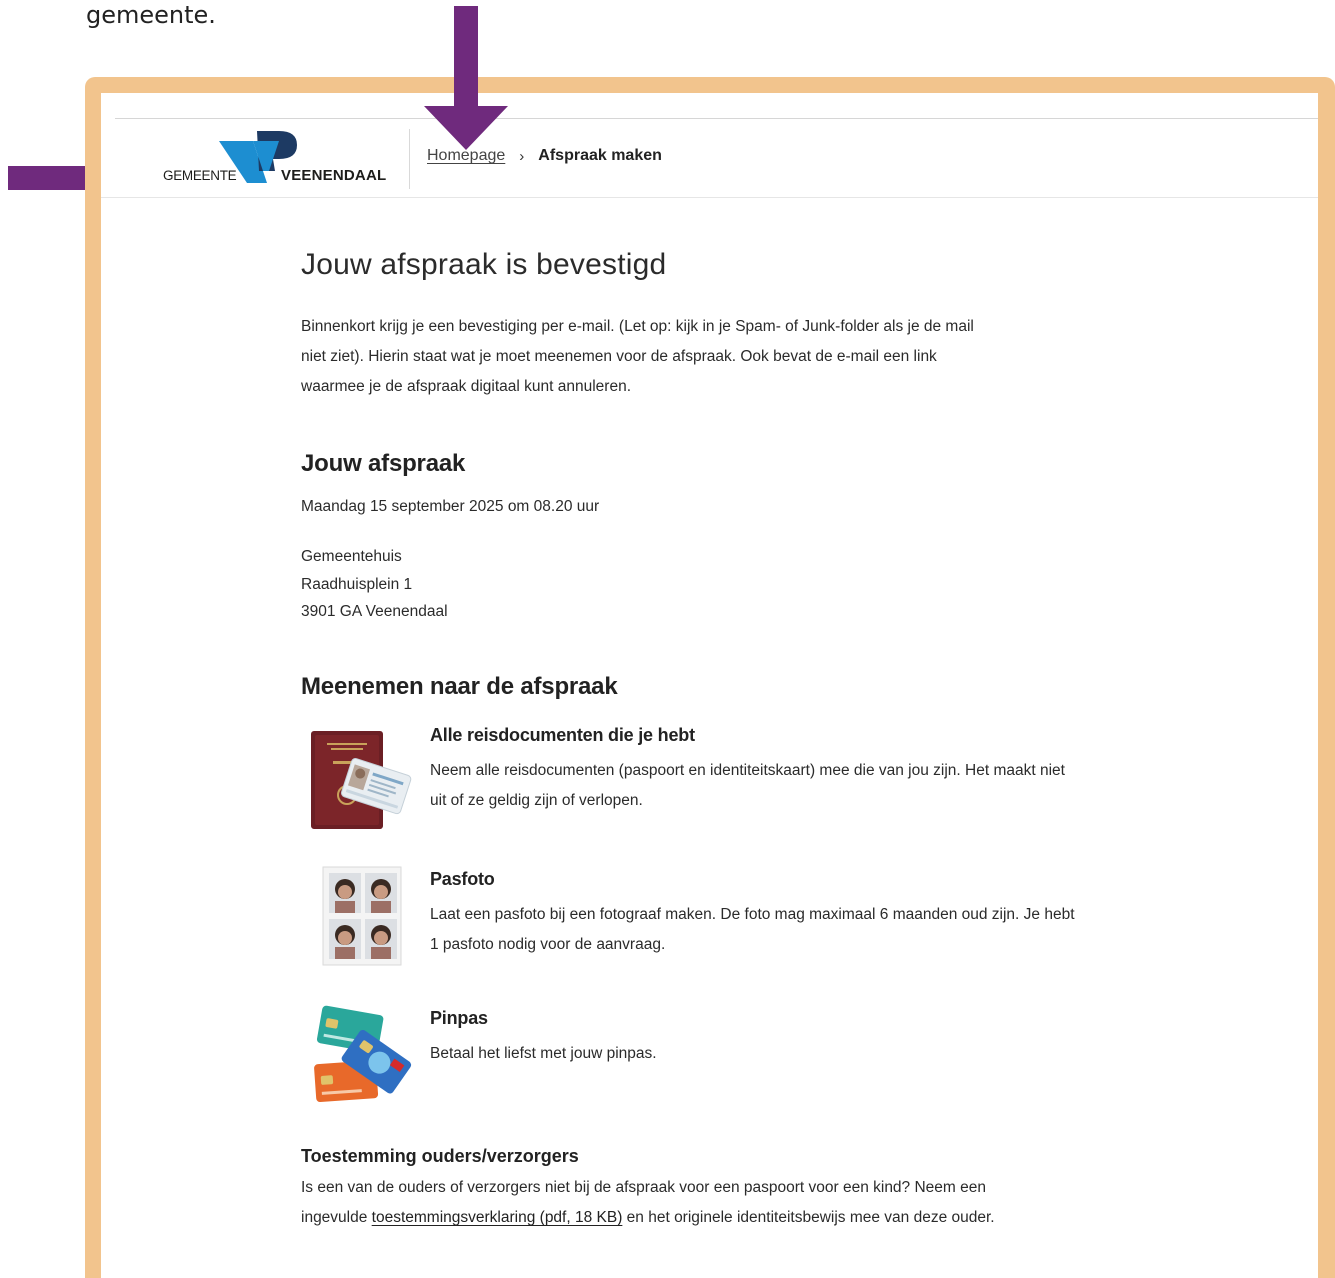  Describe the element at coordinates (450, 506) in the screenshot. I see `appointment-date: Maandag 15 september 2025 om 08.20 uur` at that location.